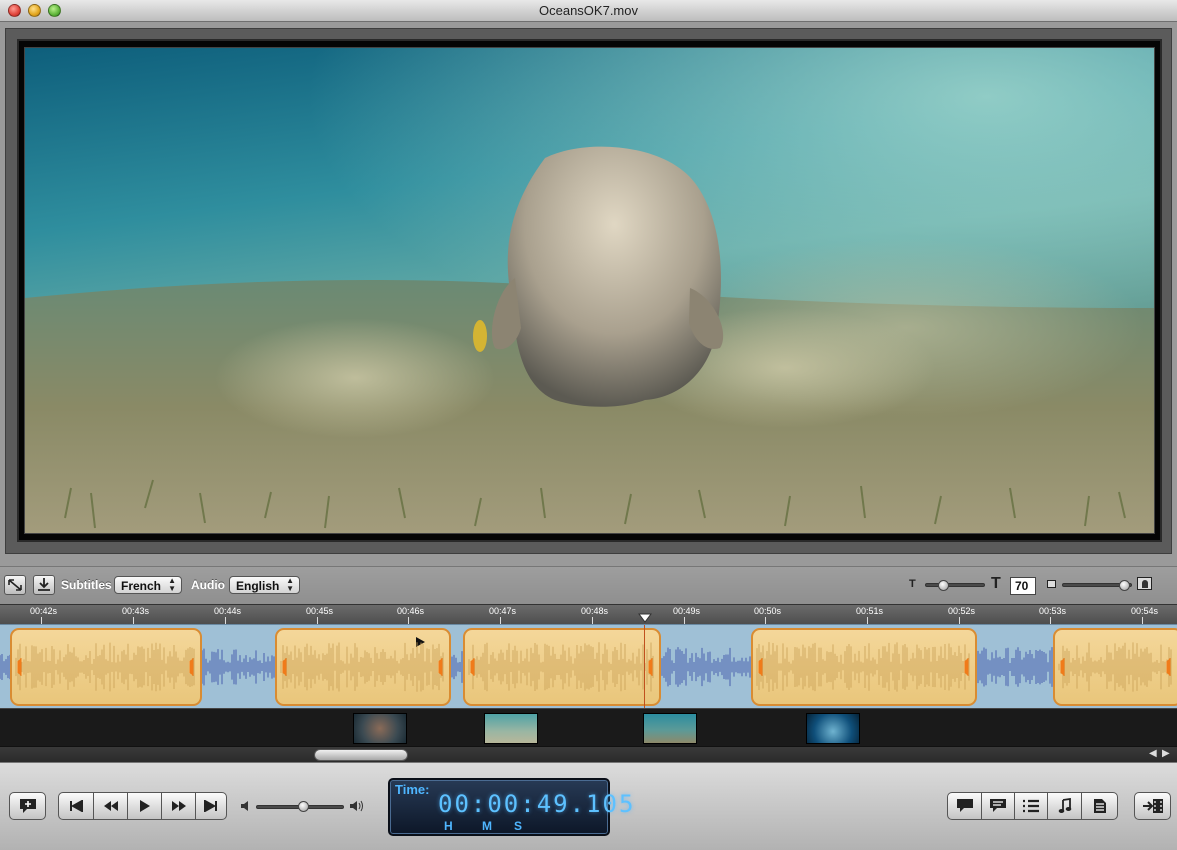 This screenshot has height=850, width=1177. Describe the element at coordinates (487, 826) in the screenshot. I see `minutes-unit-label: M` at that location.